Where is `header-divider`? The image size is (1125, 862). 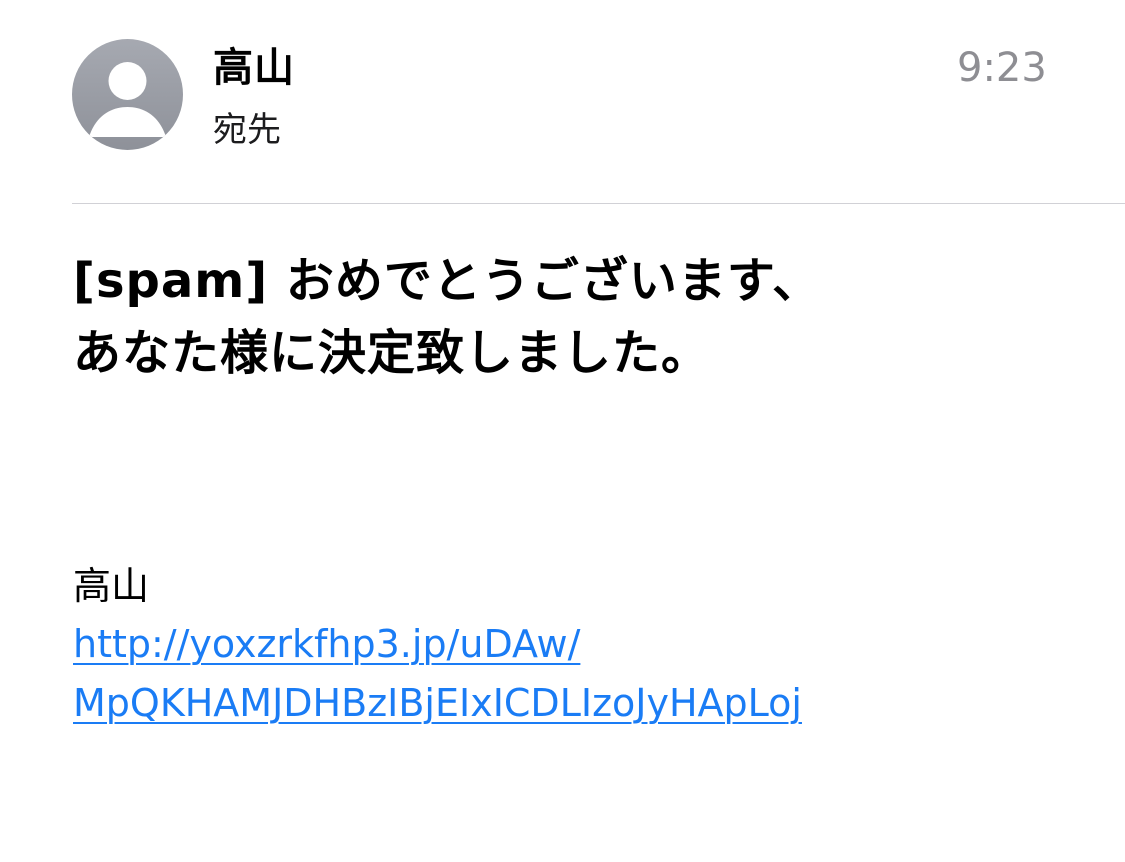 header-divider is located at coordinates (598, 203).